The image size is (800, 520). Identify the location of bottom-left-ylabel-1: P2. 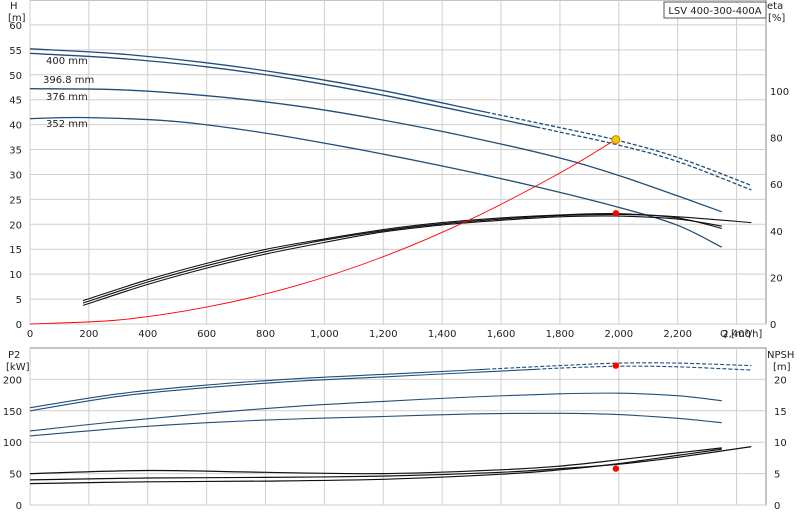
(14, 355).